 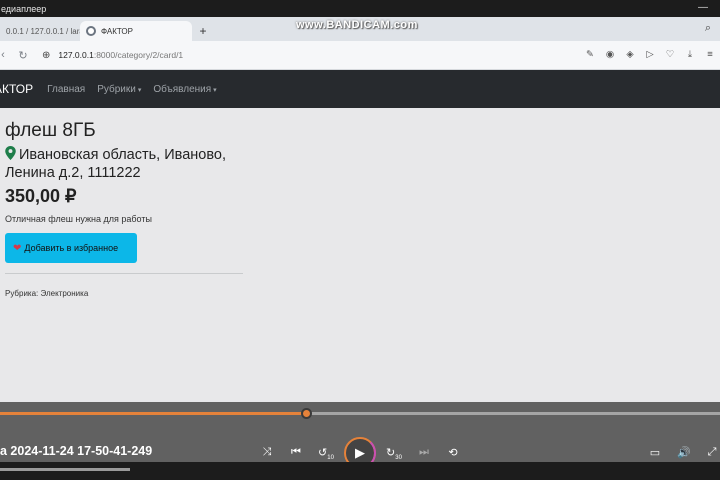 I want to click on reload-button: ↻, so click(x=23, y=55).